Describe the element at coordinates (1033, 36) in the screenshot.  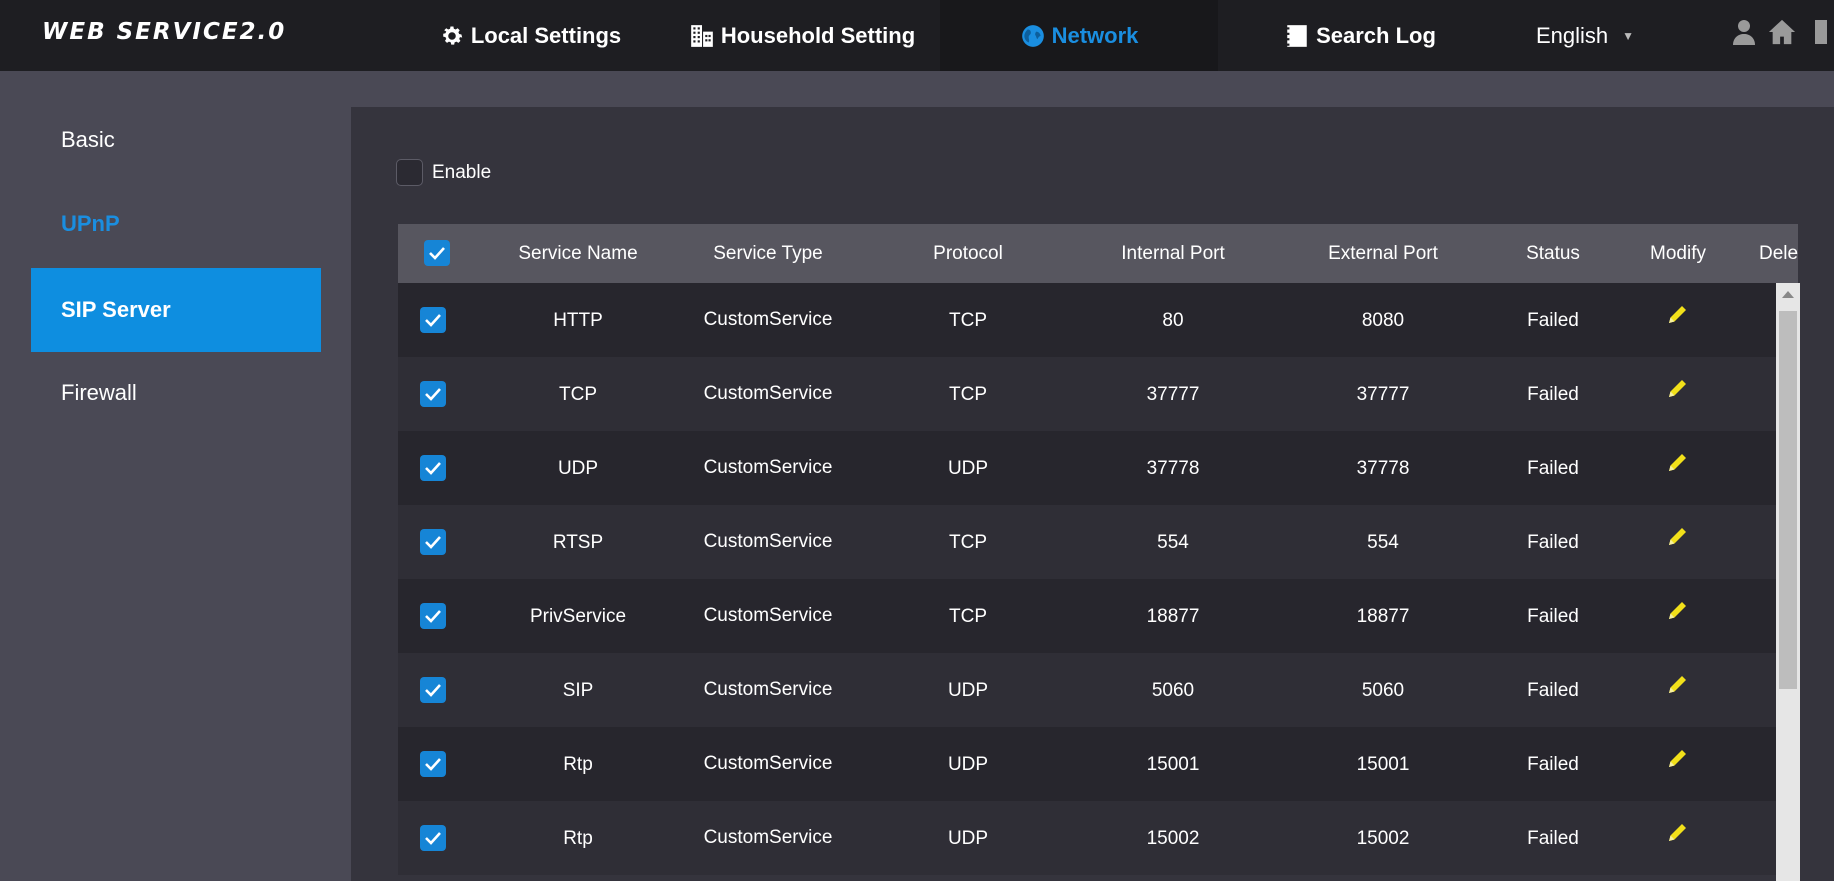
I see `globe-icon` at that location.